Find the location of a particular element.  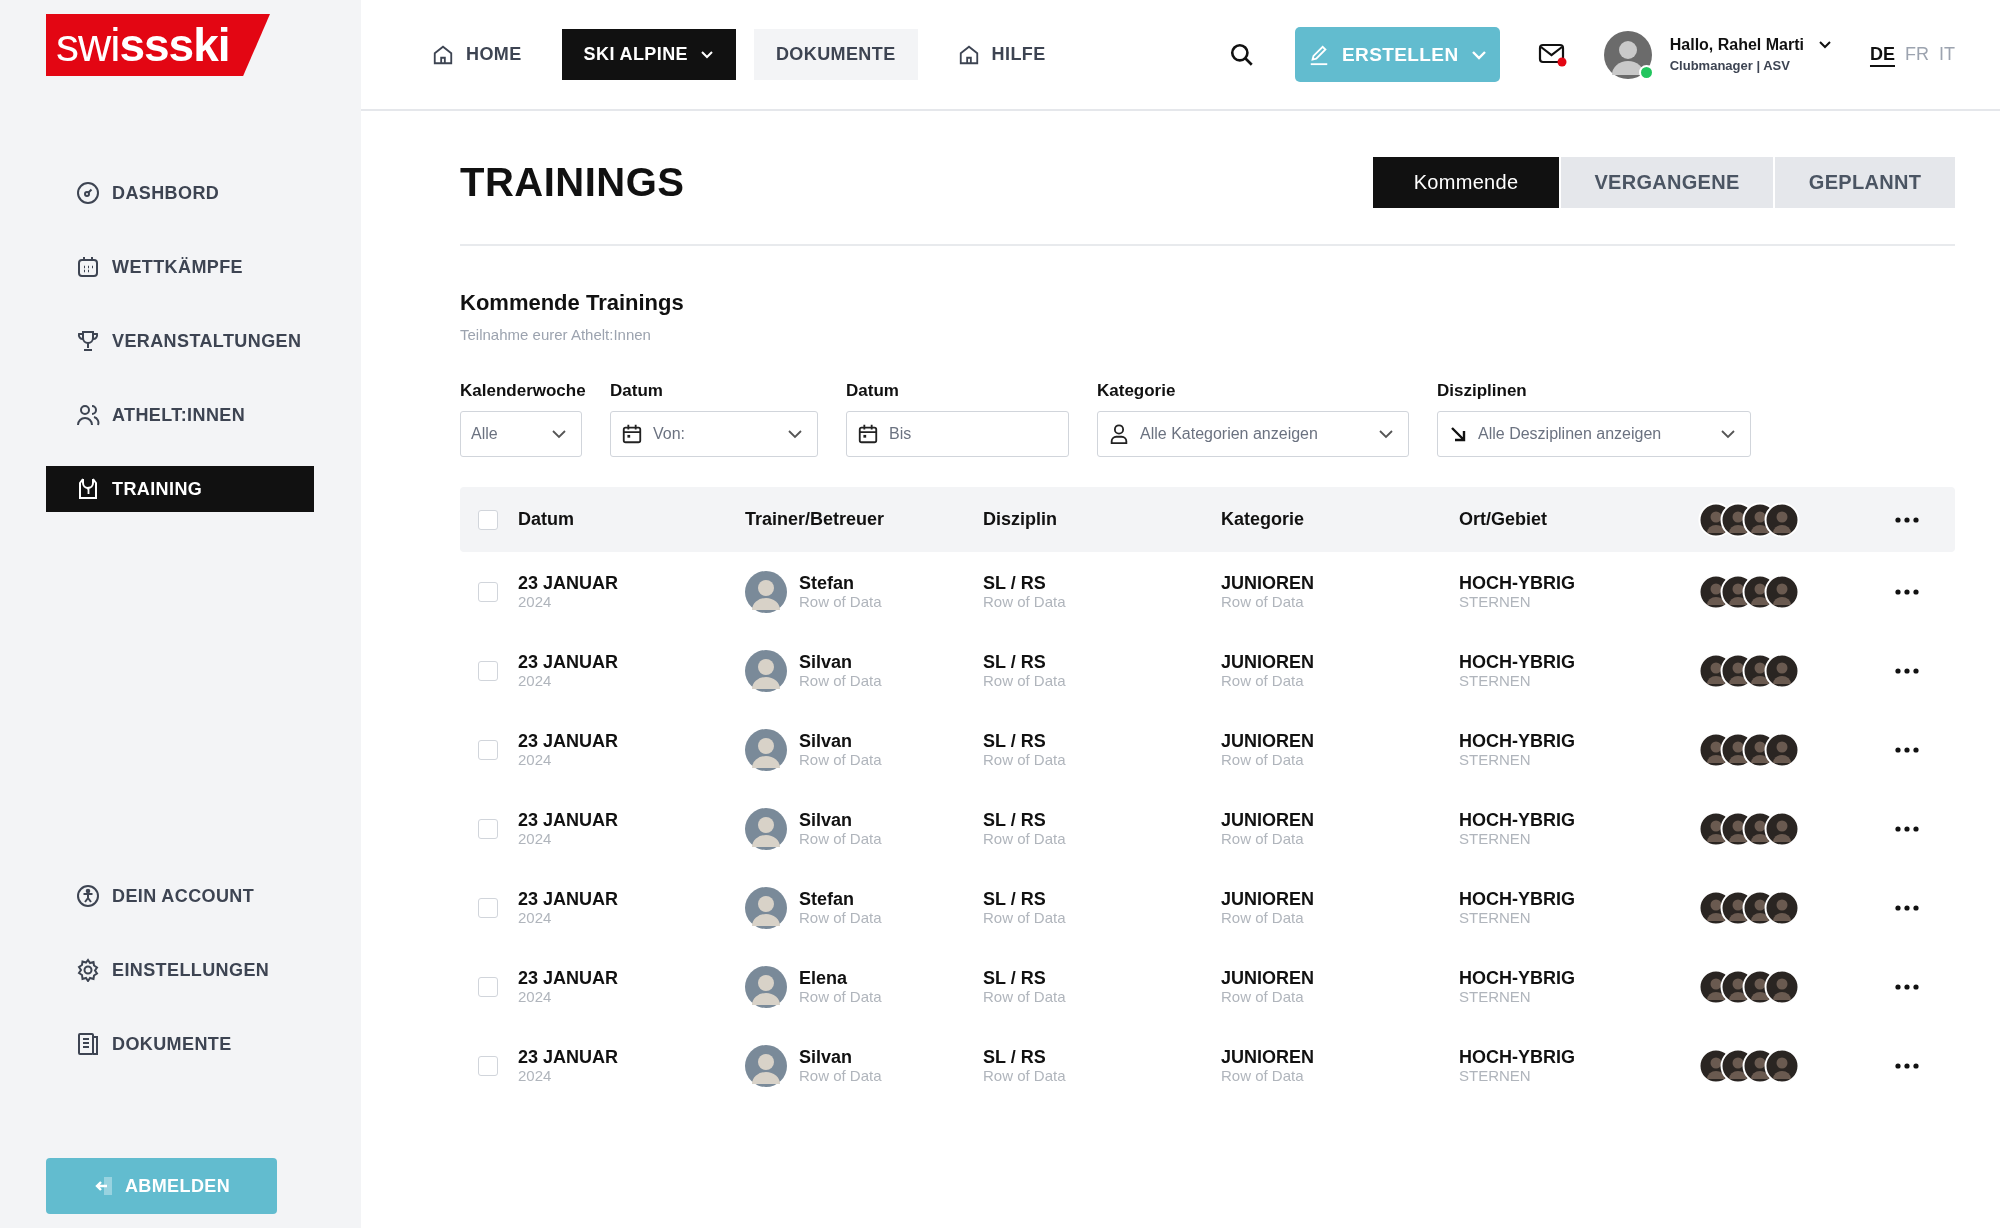

section-subtitle: Teilnahme eurer Athelt:Innen is located at coordinates (556, 334).